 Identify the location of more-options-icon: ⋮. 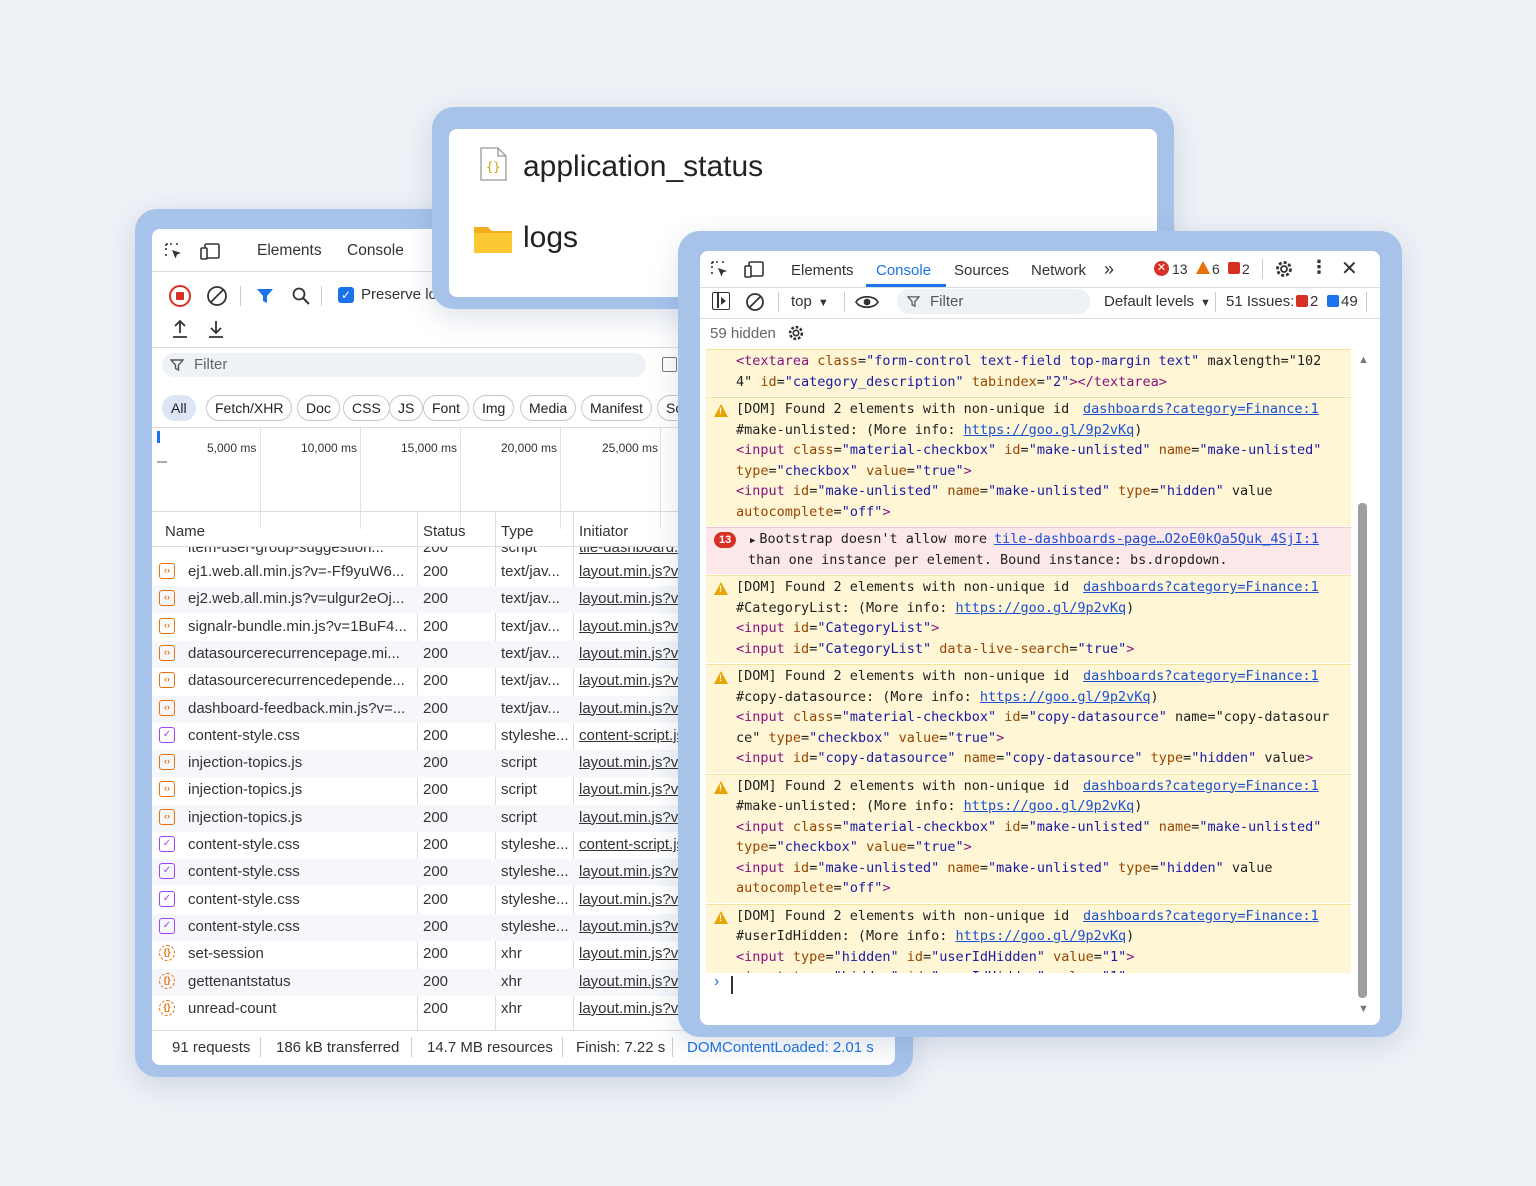
(1319, 267).